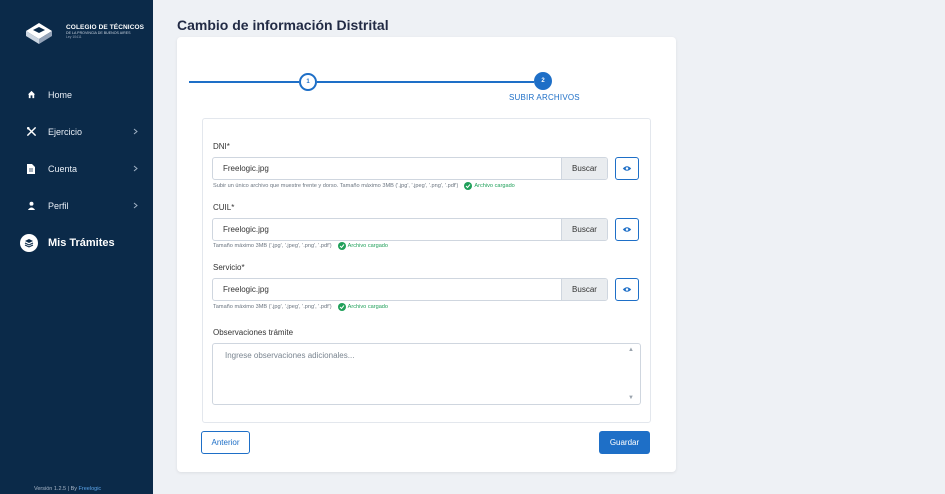  Describe the element at coordinates (410, 168) in the screenshot. I see `dni-file-input: Freelogic.jpg Buscar` at that location.